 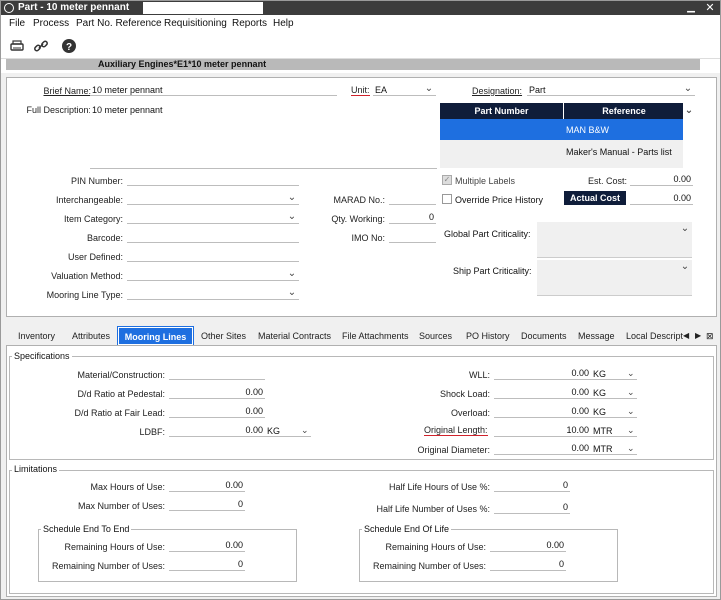 I want to click on barcode-field, so click(x=213, y=236).